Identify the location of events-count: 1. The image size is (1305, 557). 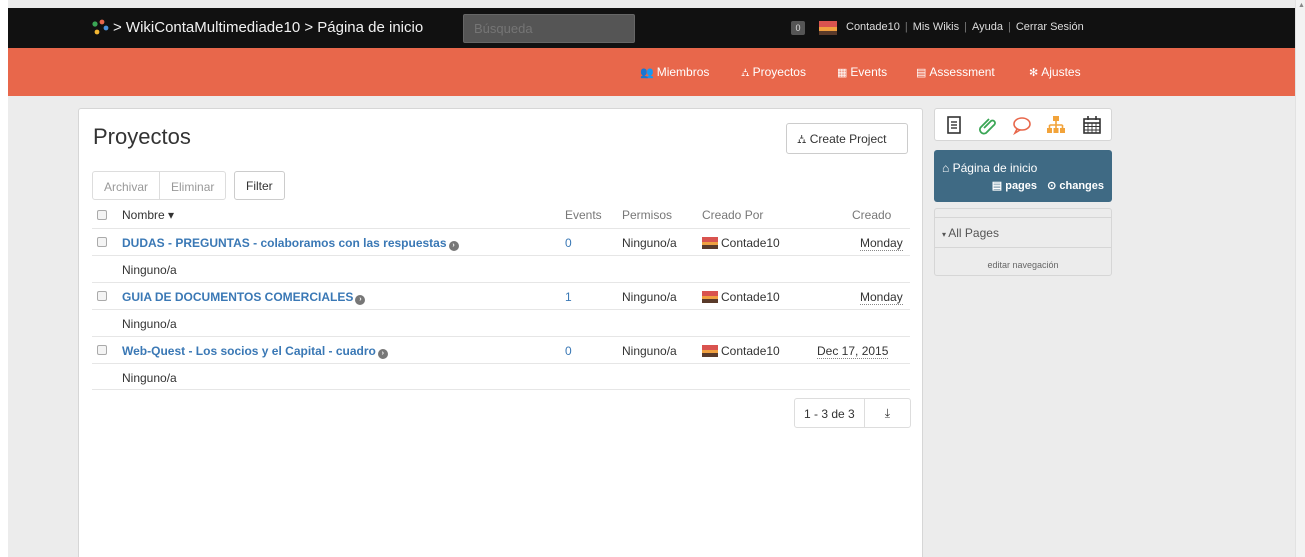
(568, 297).